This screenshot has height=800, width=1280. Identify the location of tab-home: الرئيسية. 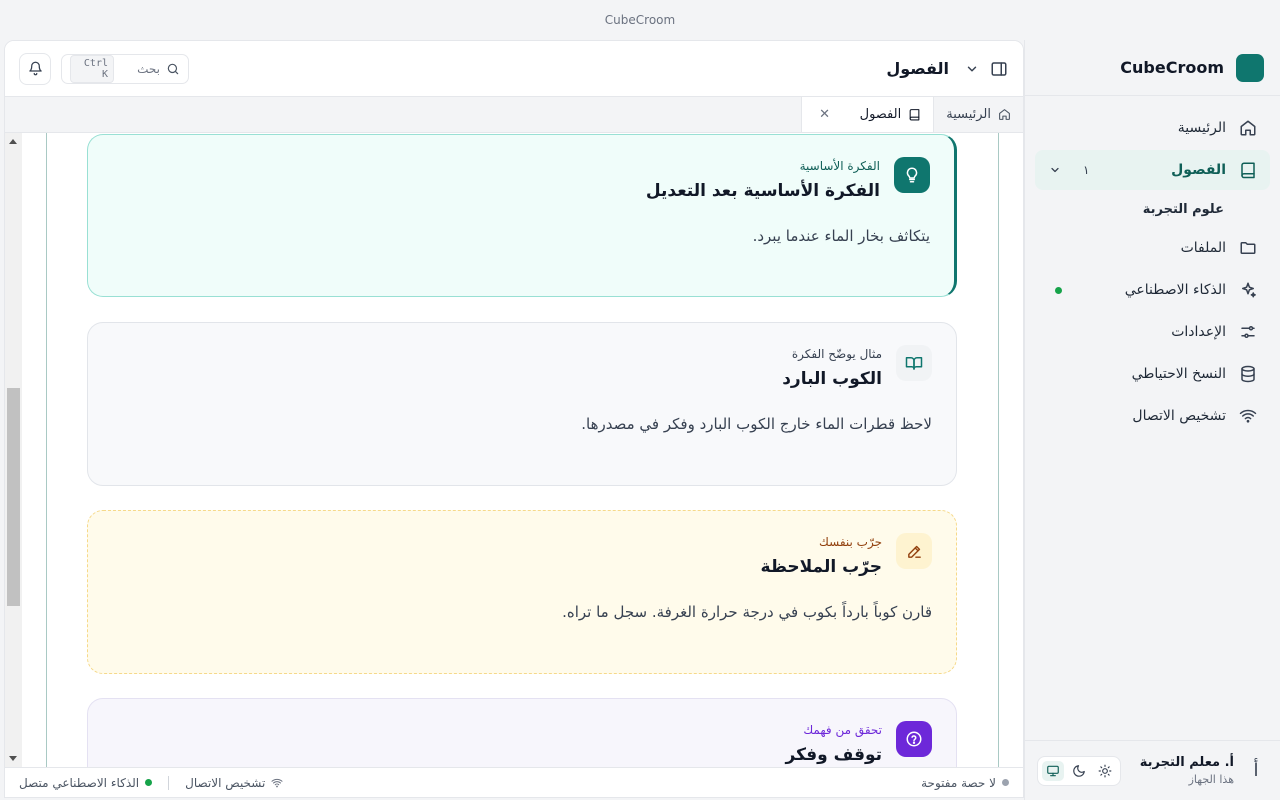
(978, 114).